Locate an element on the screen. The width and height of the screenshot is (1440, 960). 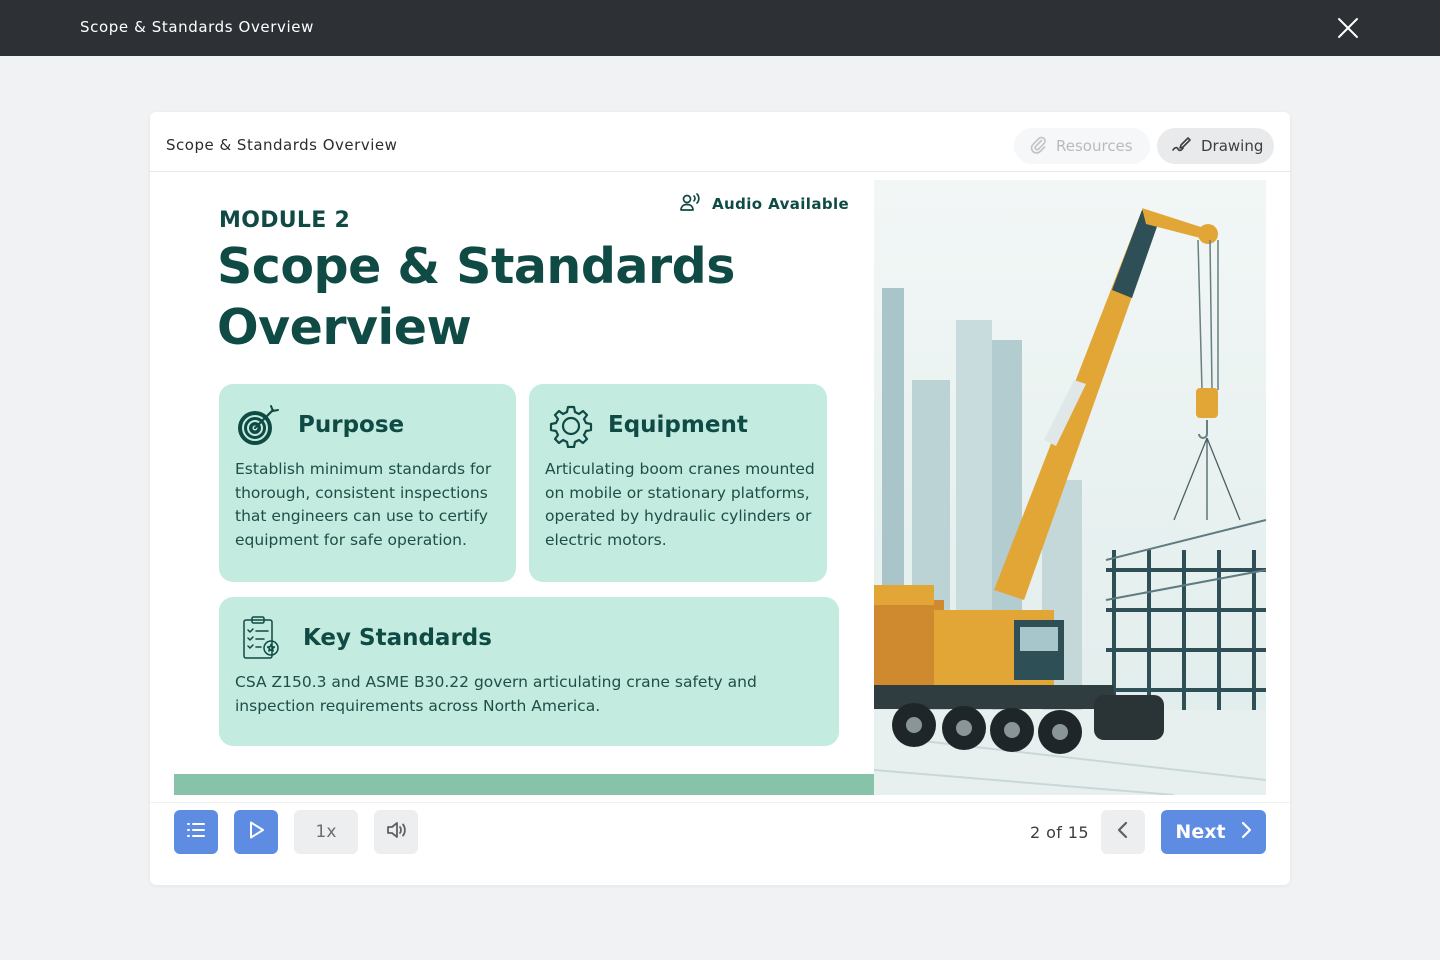
volume-icon is located at coordinates (396, 832).